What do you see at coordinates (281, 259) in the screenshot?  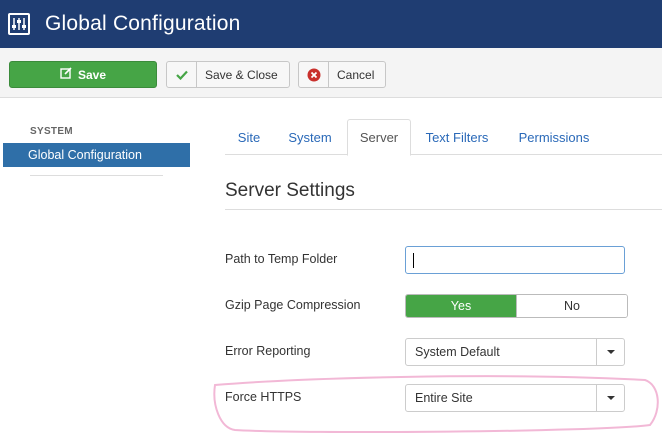 I see `temp-path-label: Path to Temp Folder` at bounding box center [281, 259].